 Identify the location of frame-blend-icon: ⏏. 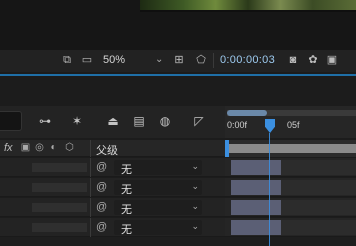
(113, 121).